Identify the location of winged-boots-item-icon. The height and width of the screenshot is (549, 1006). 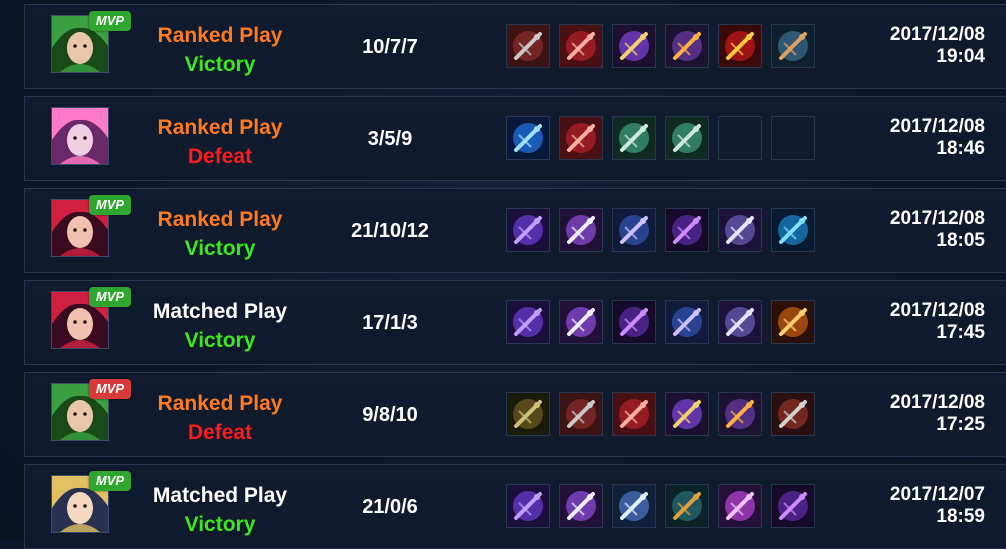
(634, 506).